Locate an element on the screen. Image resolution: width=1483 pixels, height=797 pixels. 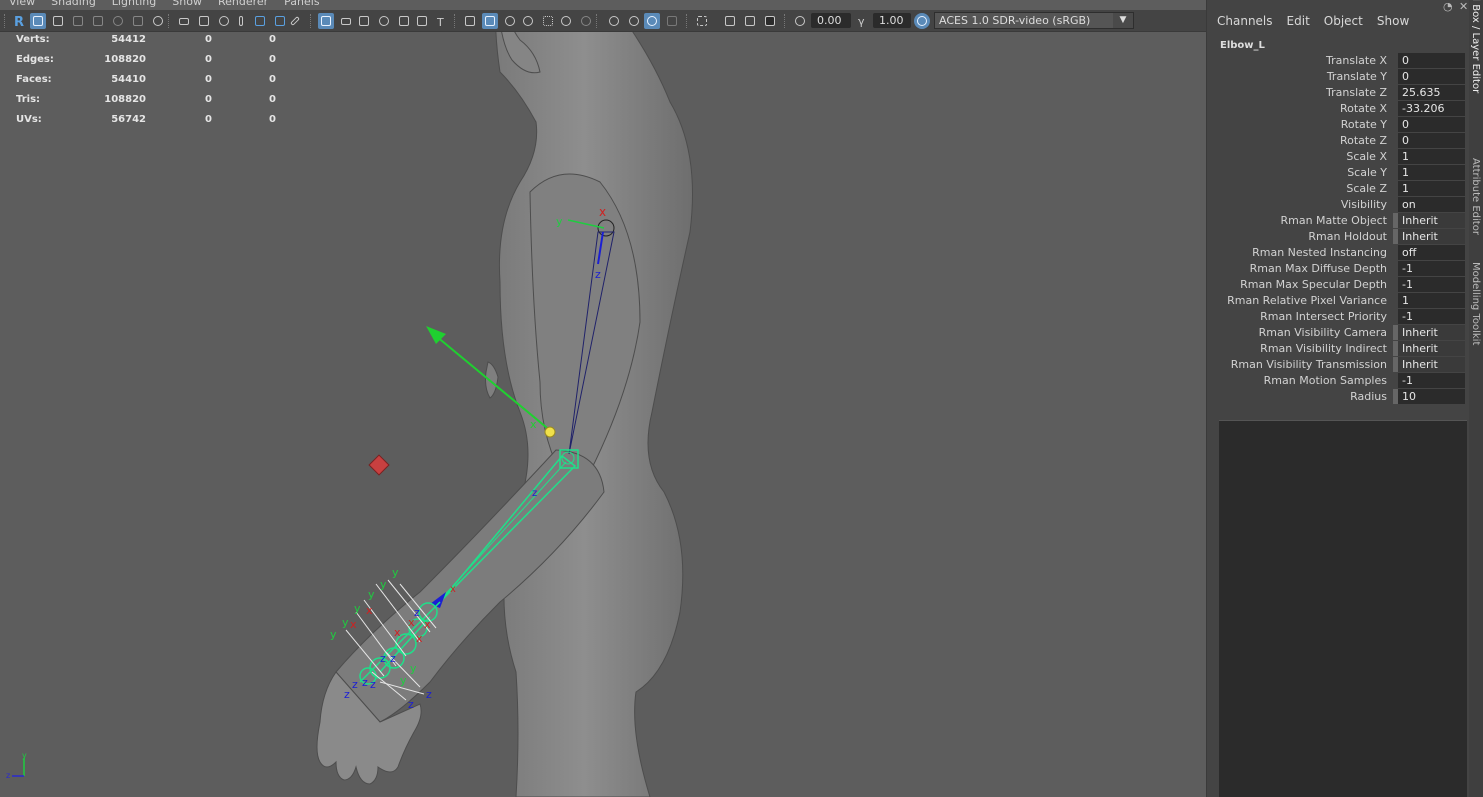
safe-title-toggle-icon: T is located at coordinates (442, 21).